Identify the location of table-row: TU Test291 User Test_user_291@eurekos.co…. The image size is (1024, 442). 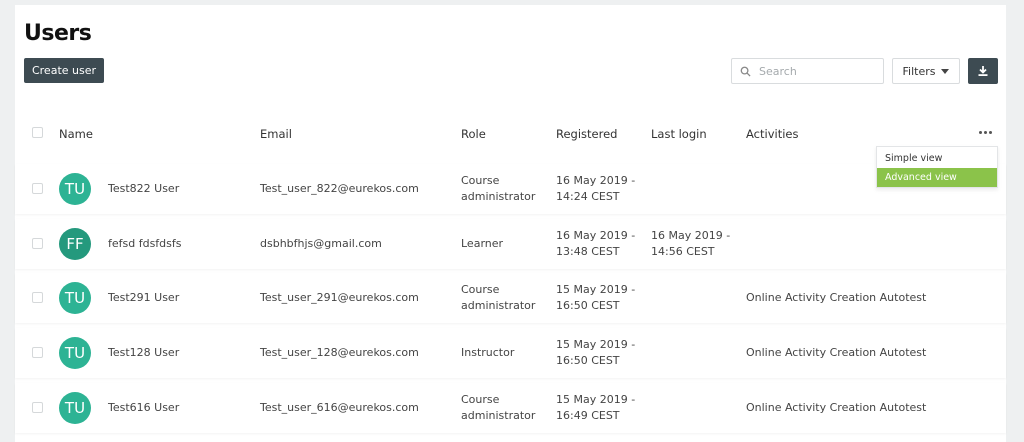
(510, 298).